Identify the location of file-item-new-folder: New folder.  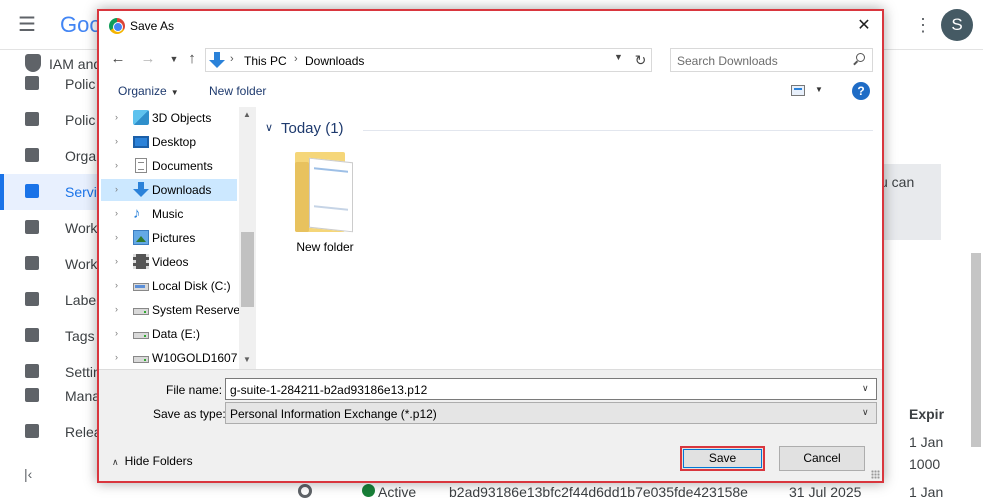
(325, 207).